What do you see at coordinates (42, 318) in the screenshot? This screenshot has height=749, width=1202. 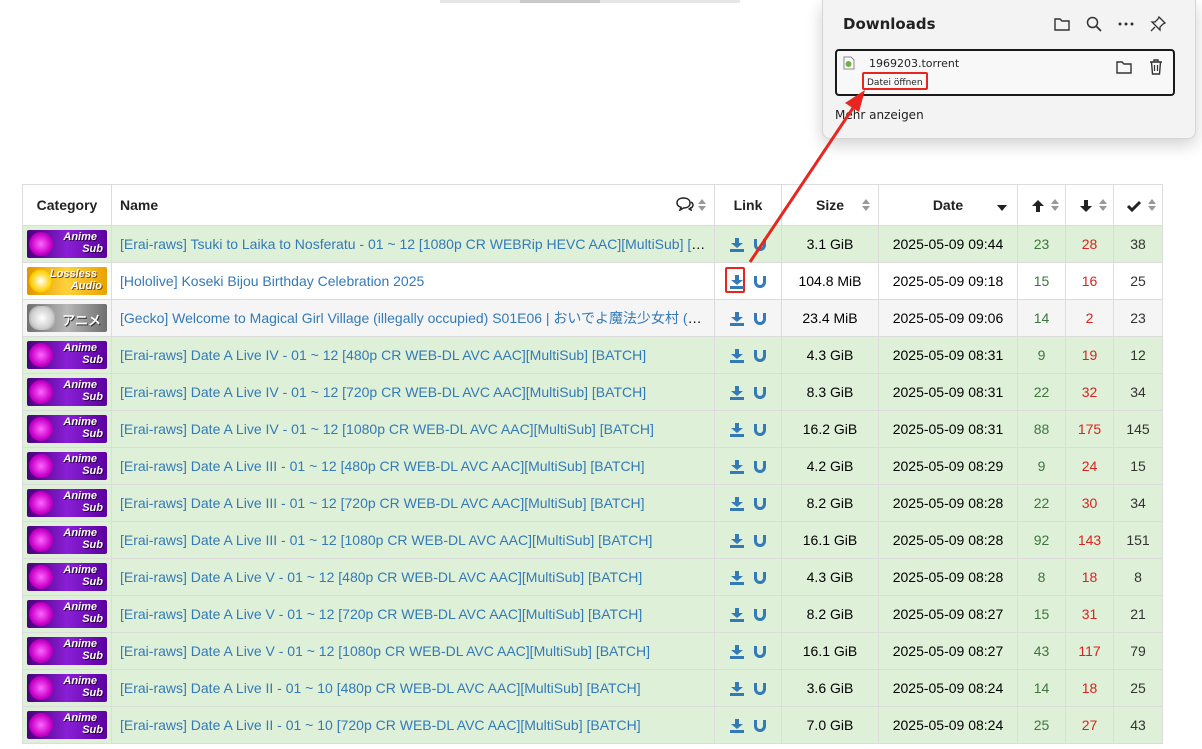 I see `category-image-icon` at bounding box center [42, 318].